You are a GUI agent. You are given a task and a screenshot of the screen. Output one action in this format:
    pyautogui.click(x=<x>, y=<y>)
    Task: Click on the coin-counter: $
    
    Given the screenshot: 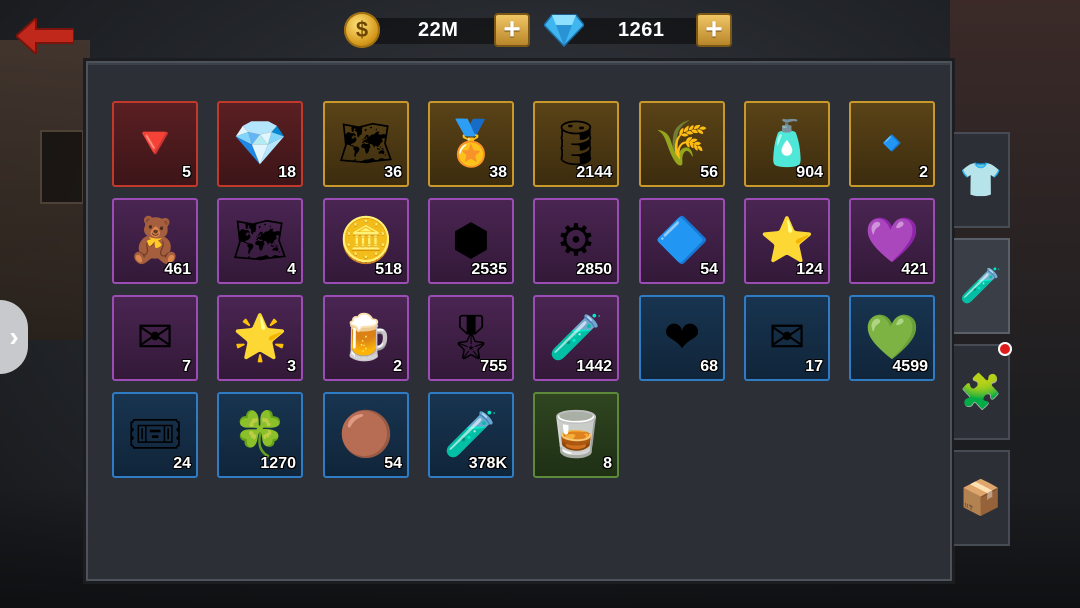 What is the action you would take?
    pyautogui.click(x=362, y=30)
    